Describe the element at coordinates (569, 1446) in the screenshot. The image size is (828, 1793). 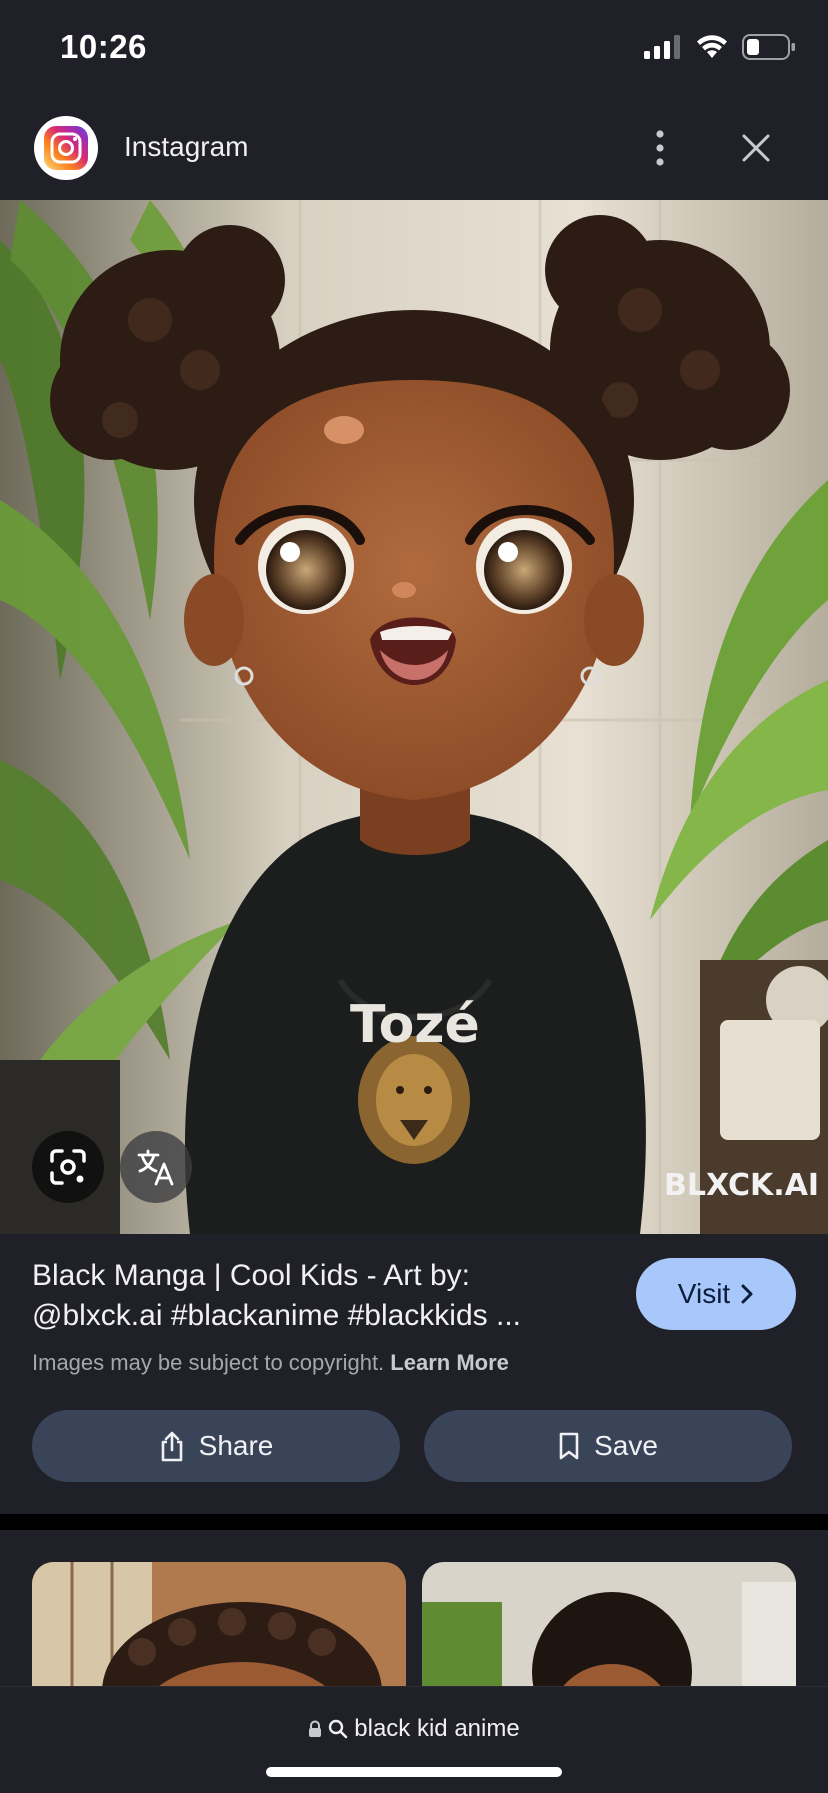
I see `bookmark-icon` at that location.